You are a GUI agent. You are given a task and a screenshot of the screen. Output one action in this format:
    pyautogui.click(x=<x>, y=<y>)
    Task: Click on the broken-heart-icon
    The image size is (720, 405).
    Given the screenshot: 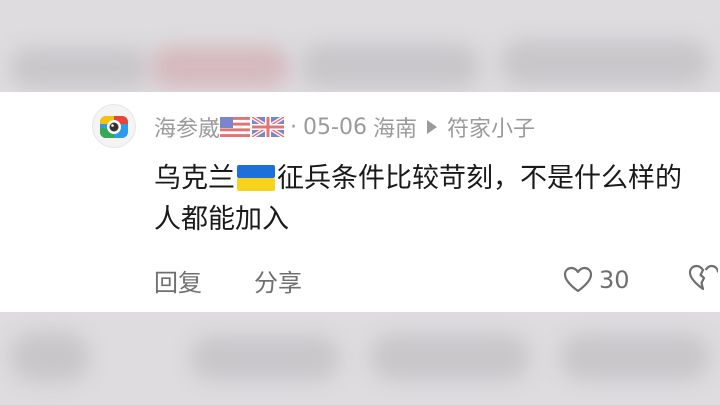 What is the action you would take?
    pyautogui.click(x=704, y=277)
    